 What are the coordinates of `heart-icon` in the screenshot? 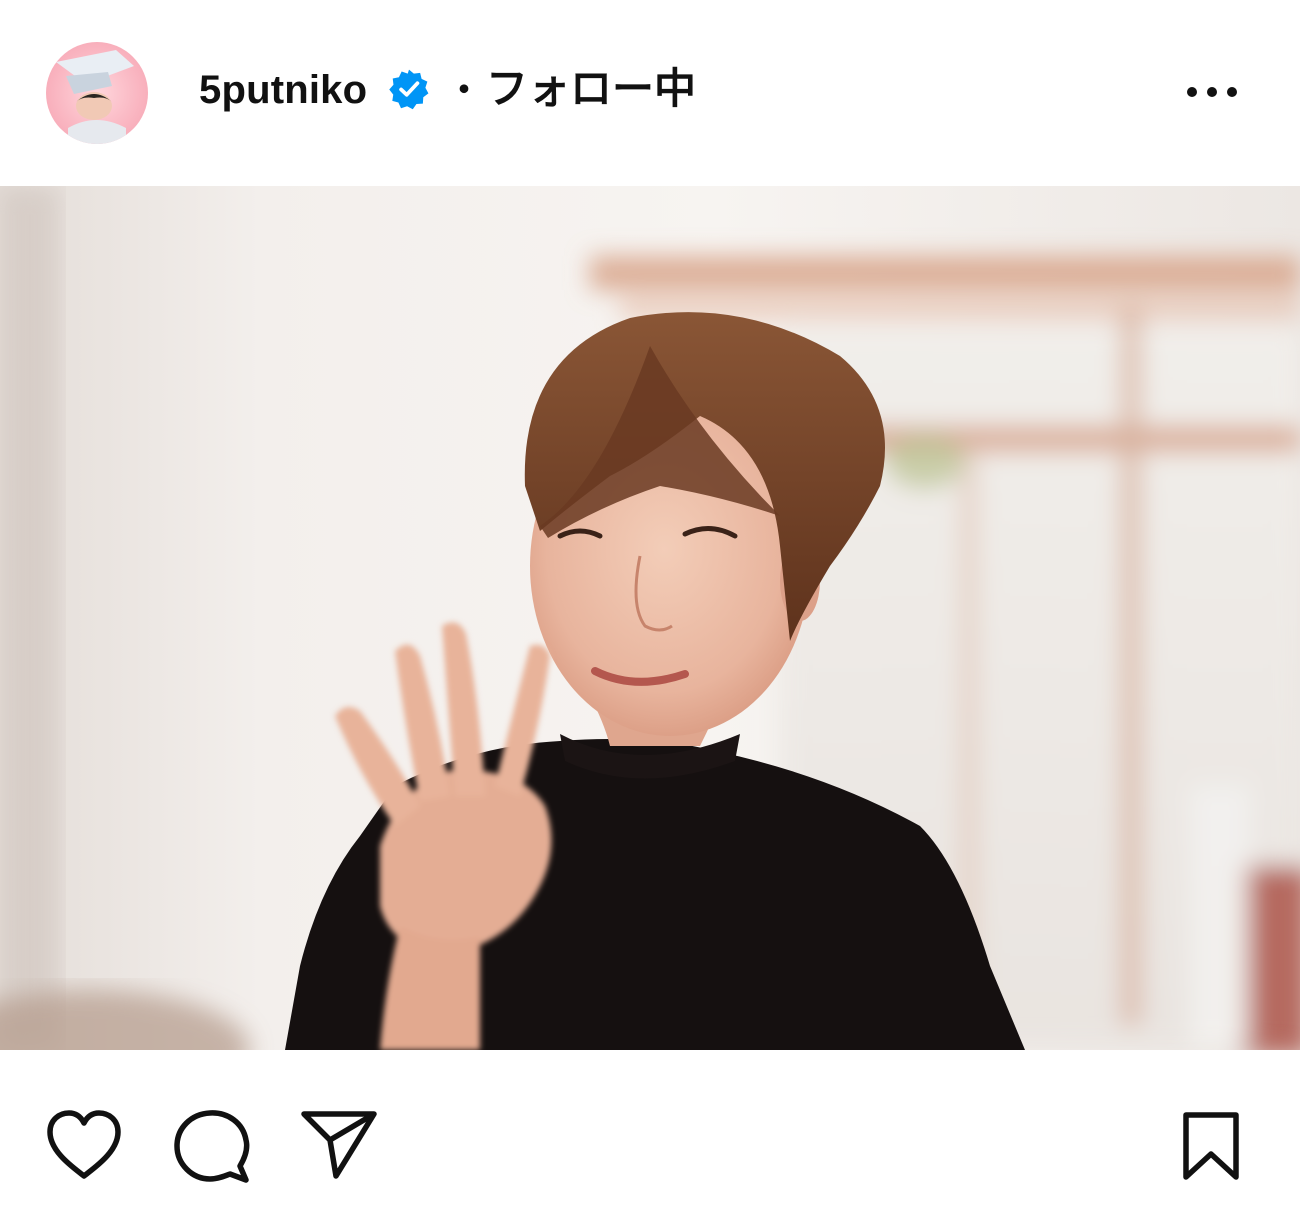 It's located at (84, 1145).